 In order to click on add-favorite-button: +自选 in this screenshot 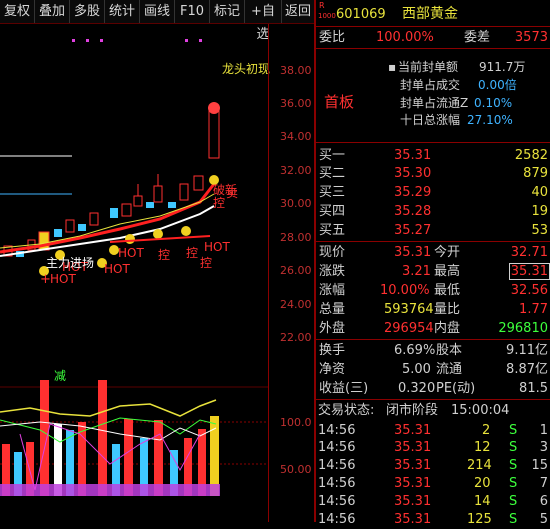, I will do `click(263, 21)`.